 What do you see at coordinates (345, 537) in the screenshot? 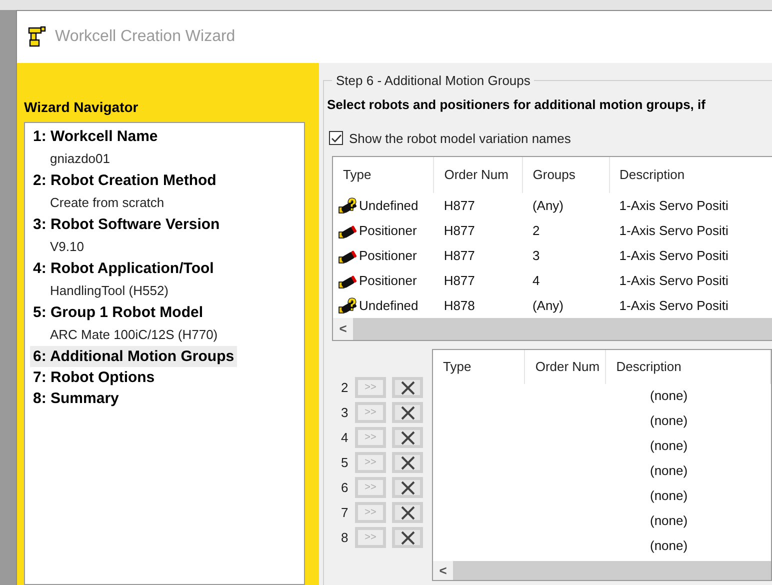
I see `group-number: 8` at bounding box center [345, 537].